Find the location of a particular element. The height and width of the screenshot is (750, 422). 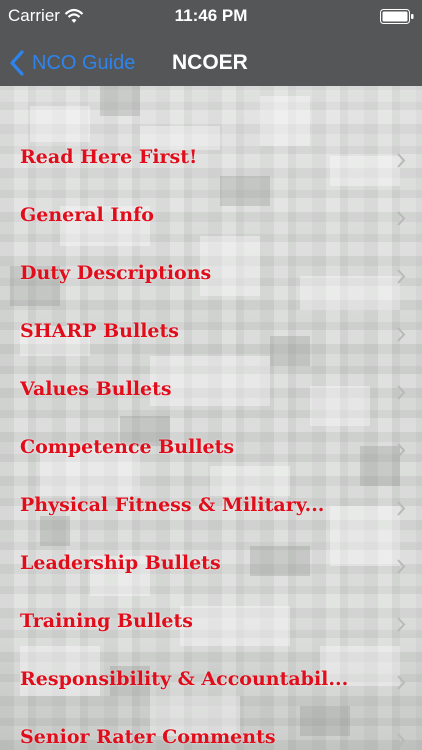

list-item-label: Competence Bullets is located at coordinates (127, 447).